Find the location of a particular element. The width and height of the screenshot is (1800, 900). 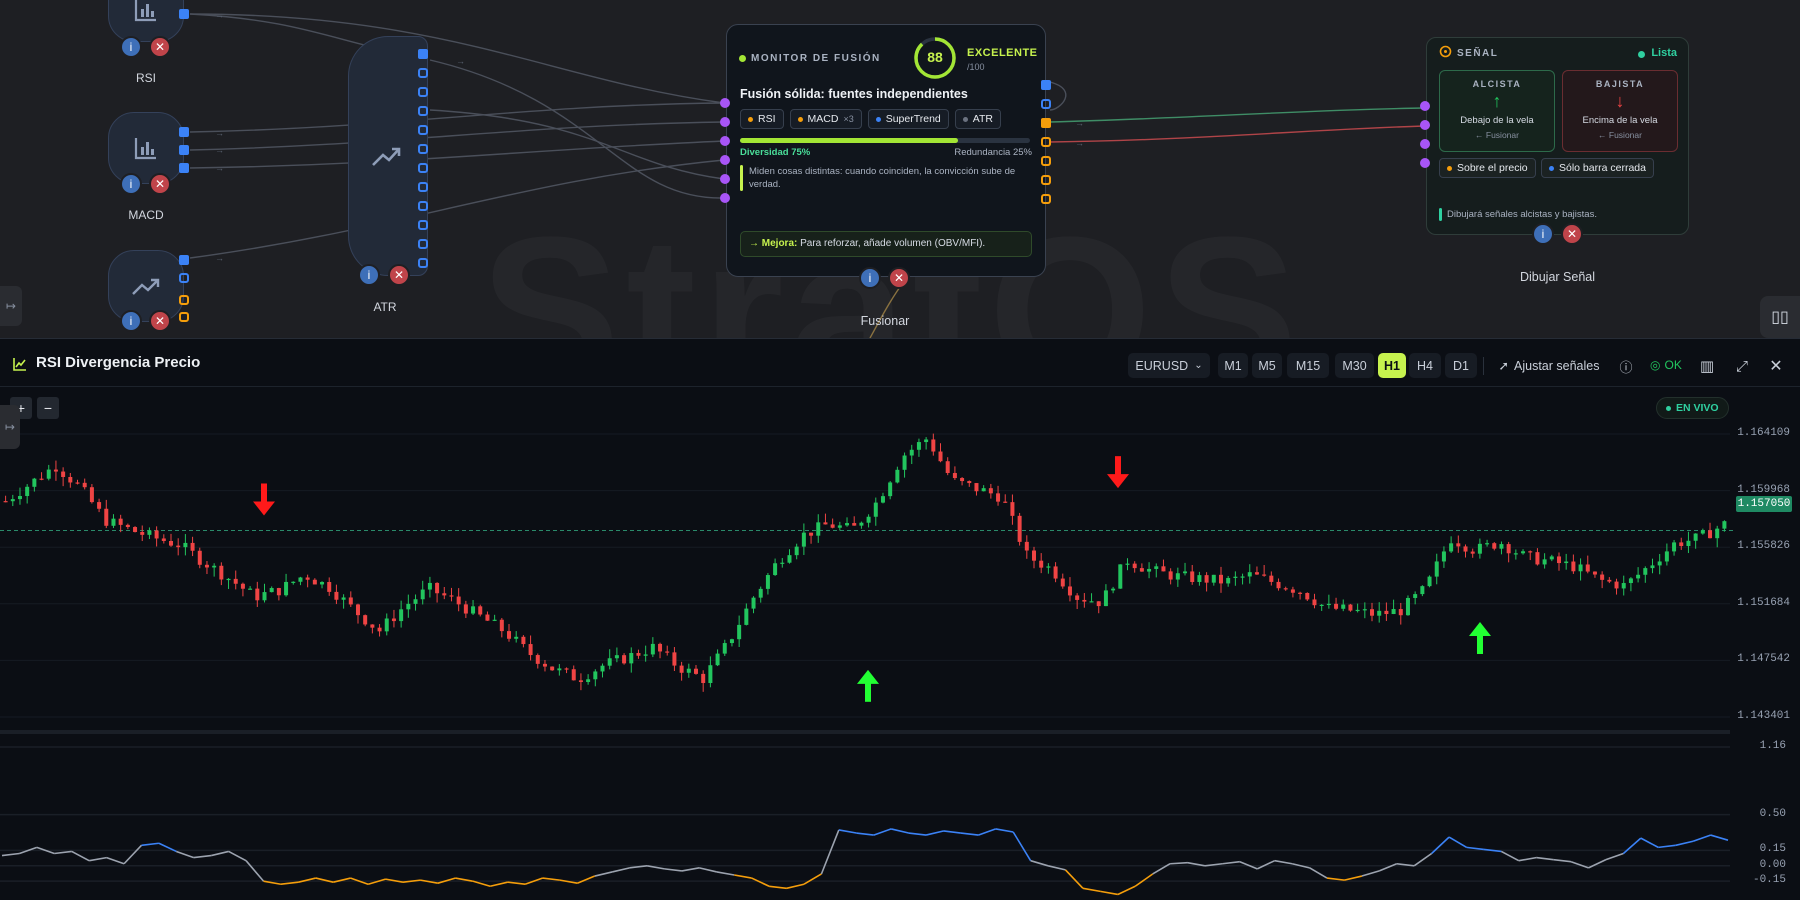

atr-node is located at coordinates (388, 156).